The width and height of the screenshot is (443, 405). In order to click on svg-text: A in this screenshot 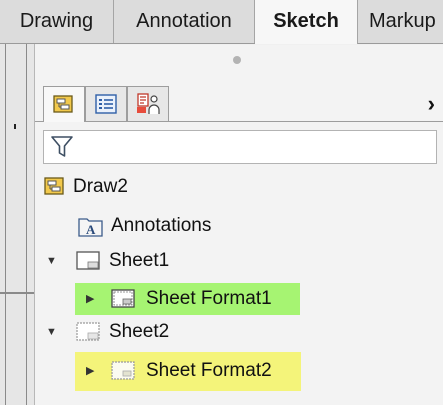, I will do `click(91, 229)`.